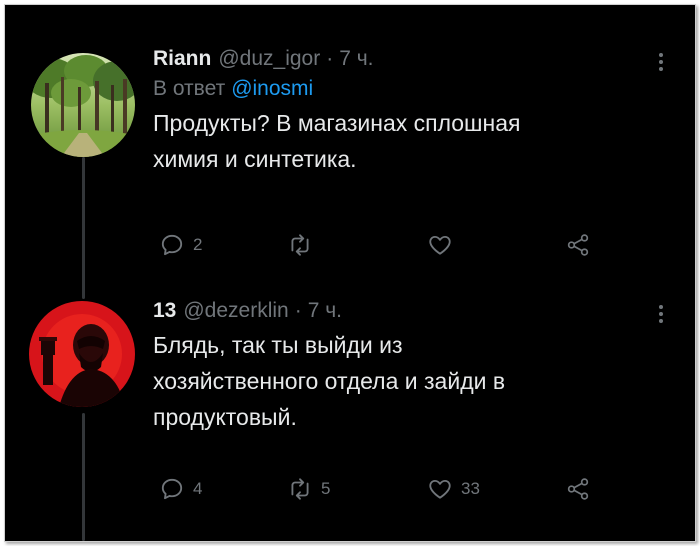 Image resolution: width=700 pixels, height=546 pixels. What do you see at coordinates (373, 245) in the screenshot?
I see `tweet-actions: 2` at bounding box center [373, 245].